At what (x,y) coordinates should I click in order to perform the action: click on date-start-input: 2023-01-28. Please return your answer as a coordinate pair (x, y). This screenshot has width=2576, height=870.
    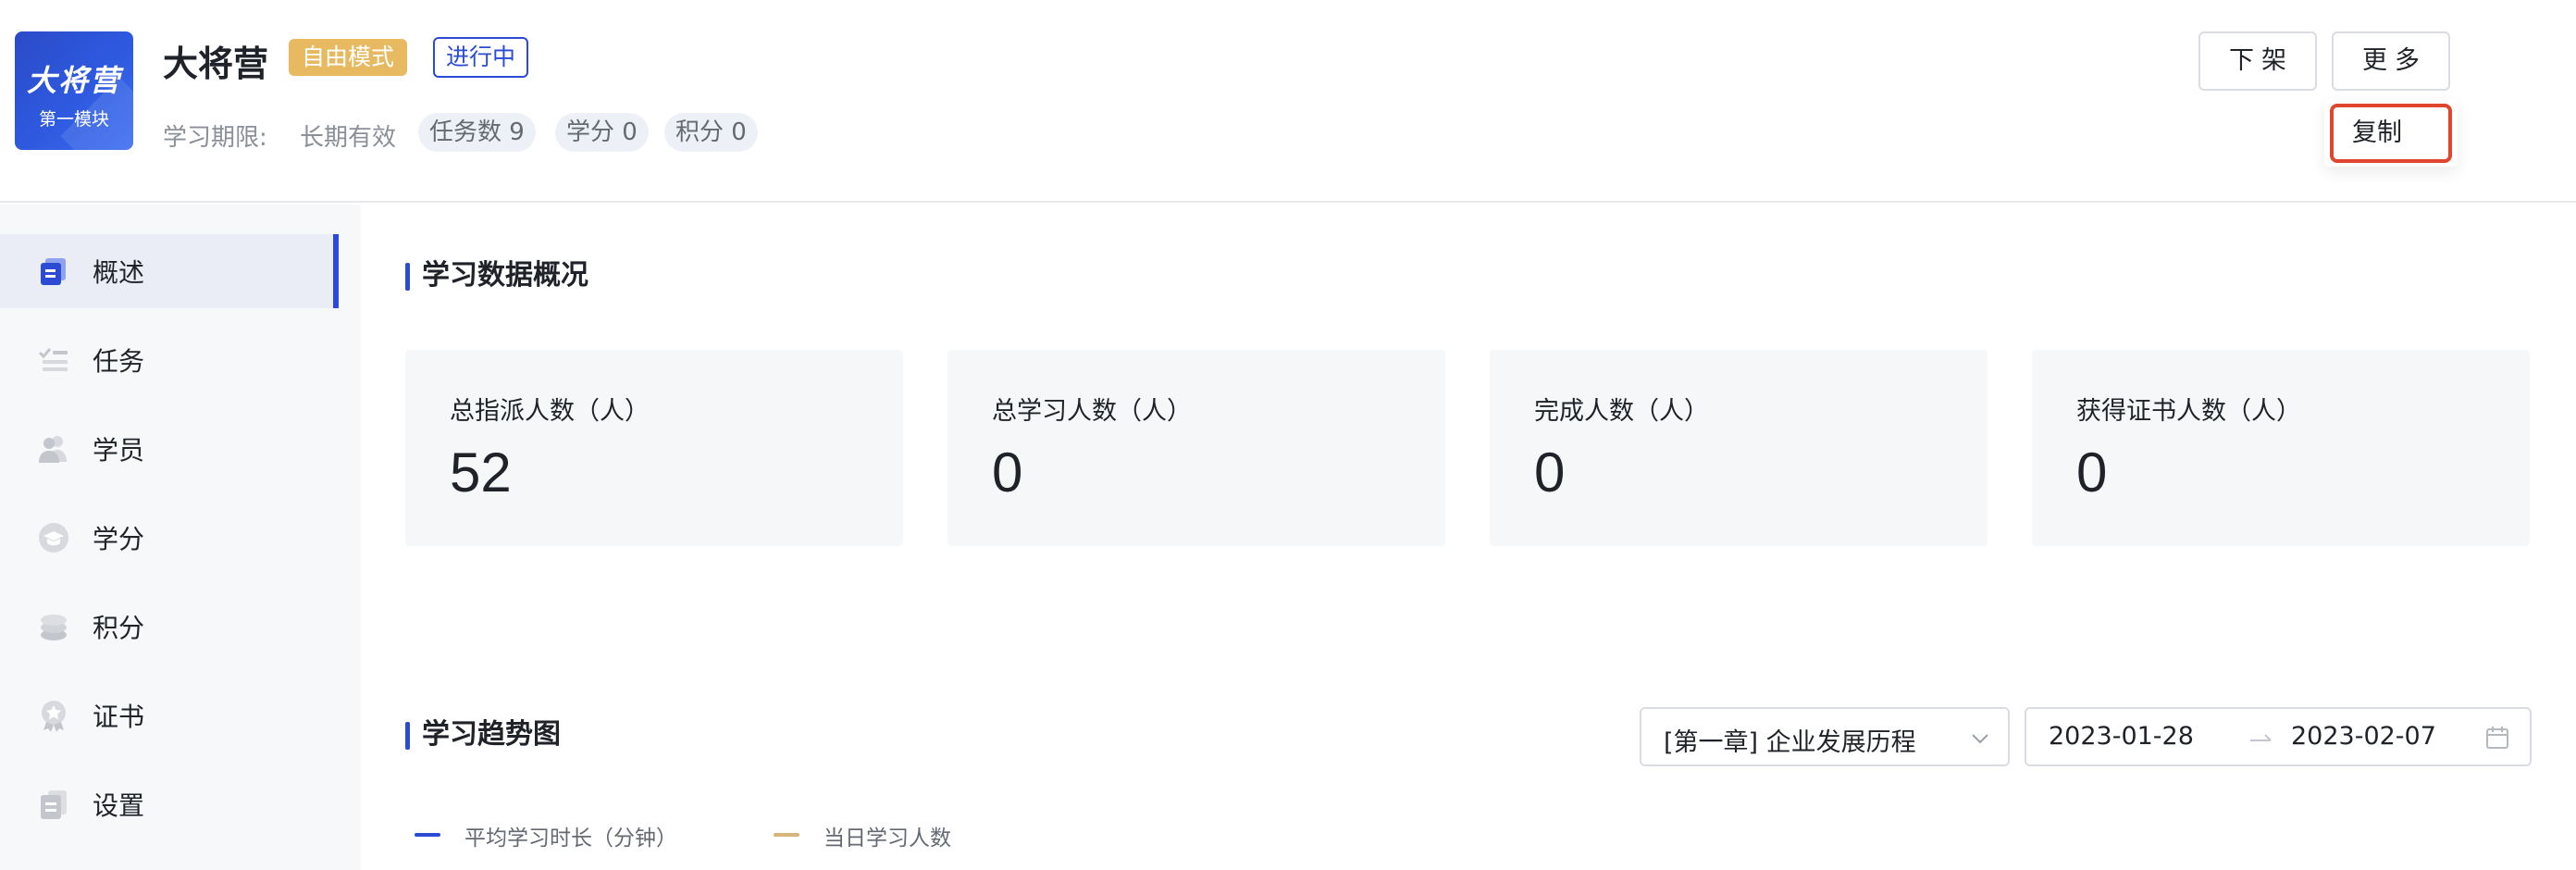
    Looking at the image, I should click on (2121, 736).